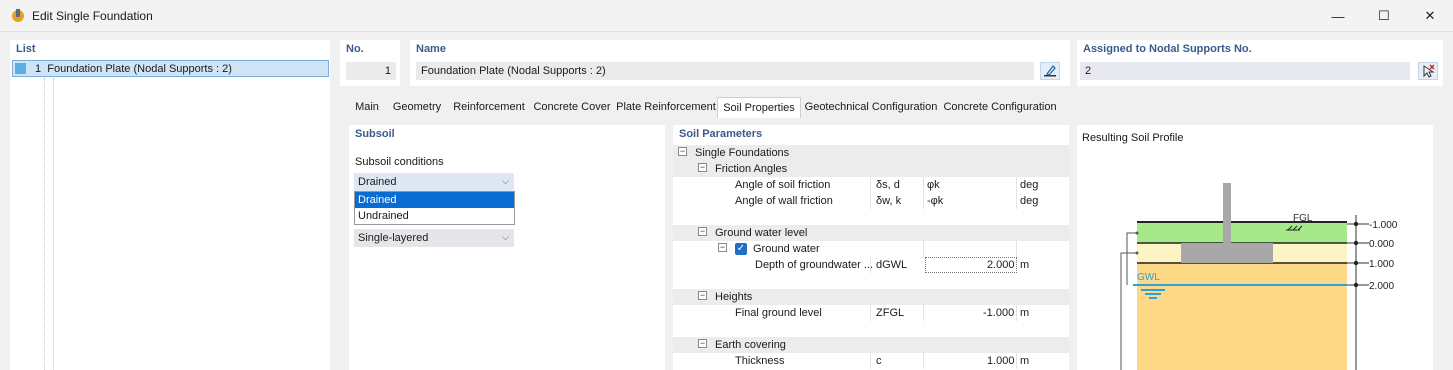 Image resolution: width=1453 pixels, height=370 pixels. Describe the element at coordinates (734, 297) in the screenshot. I see `tree-label: Heights` at that location.